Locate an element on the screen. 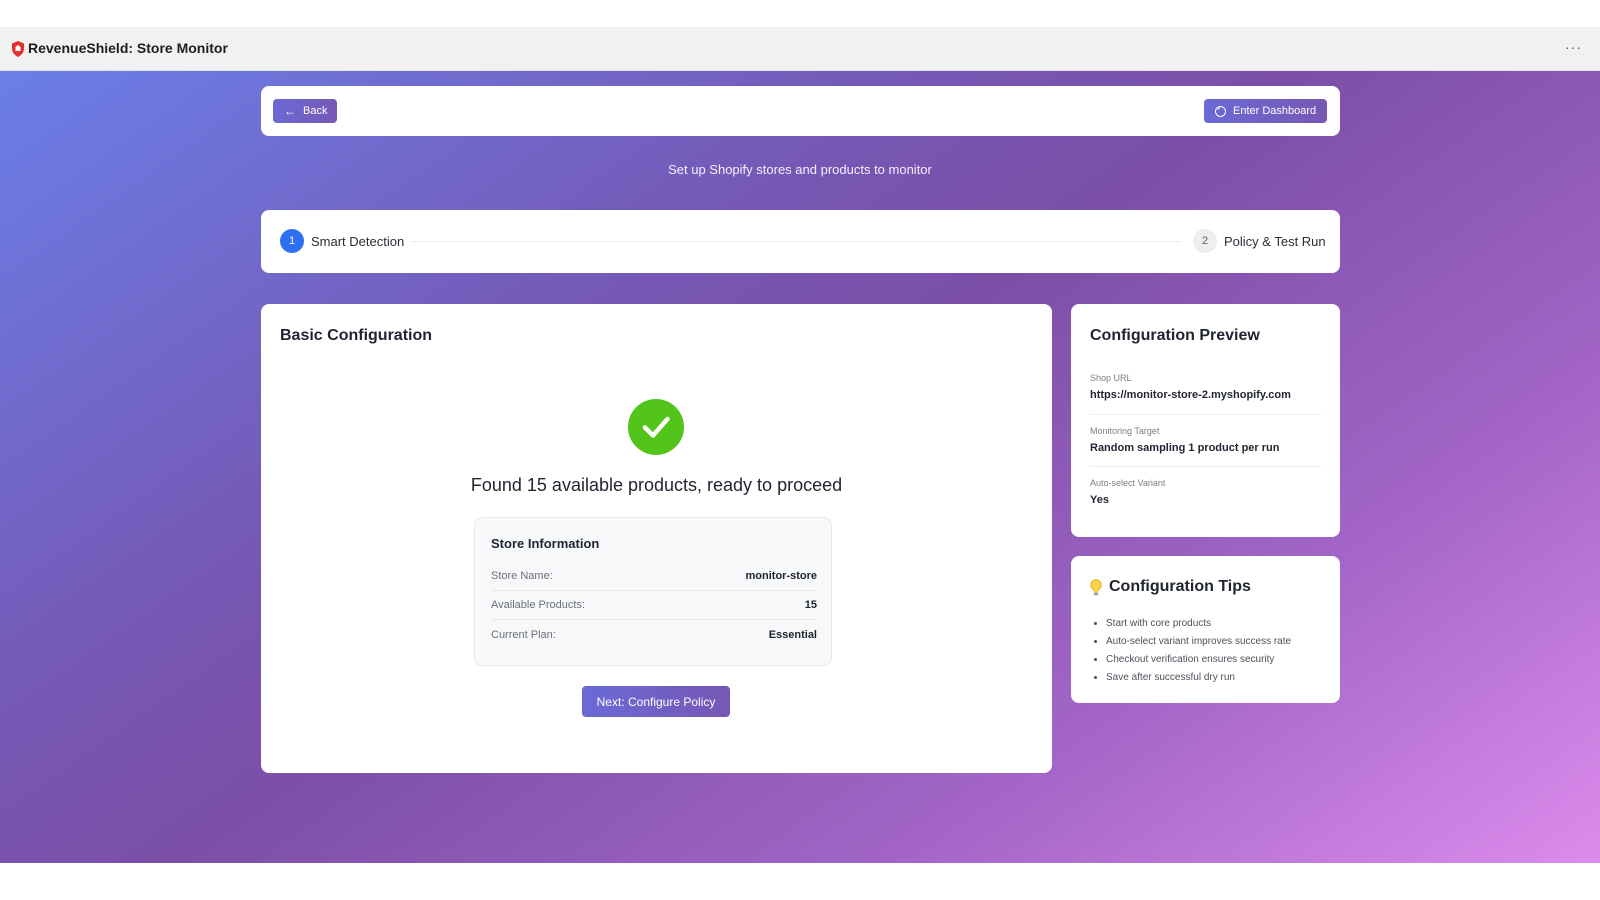 Image resolution: width=1600 pixels, height=900 pixels. configuration-tips-heading: Configuration Tips is located at coordinates (1170, 587).